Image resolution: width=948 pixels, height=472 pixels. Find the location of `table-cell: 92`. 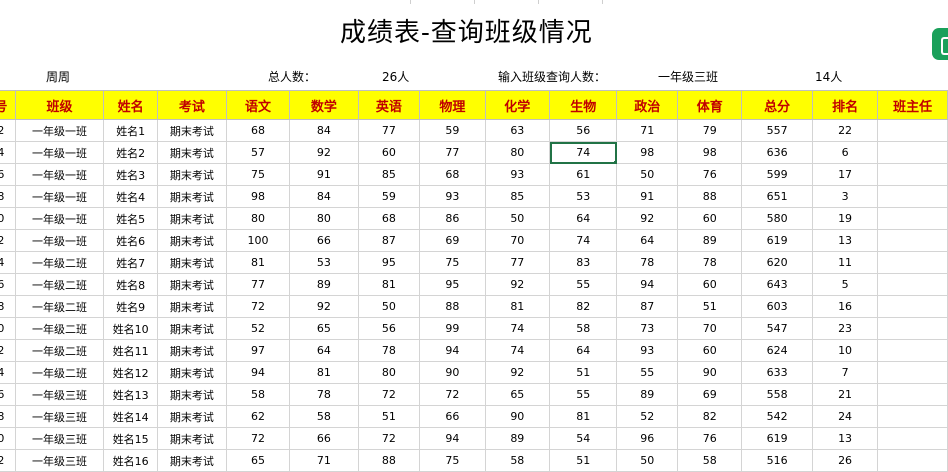

table-cell: 92 is located at coordinates (647, 218).